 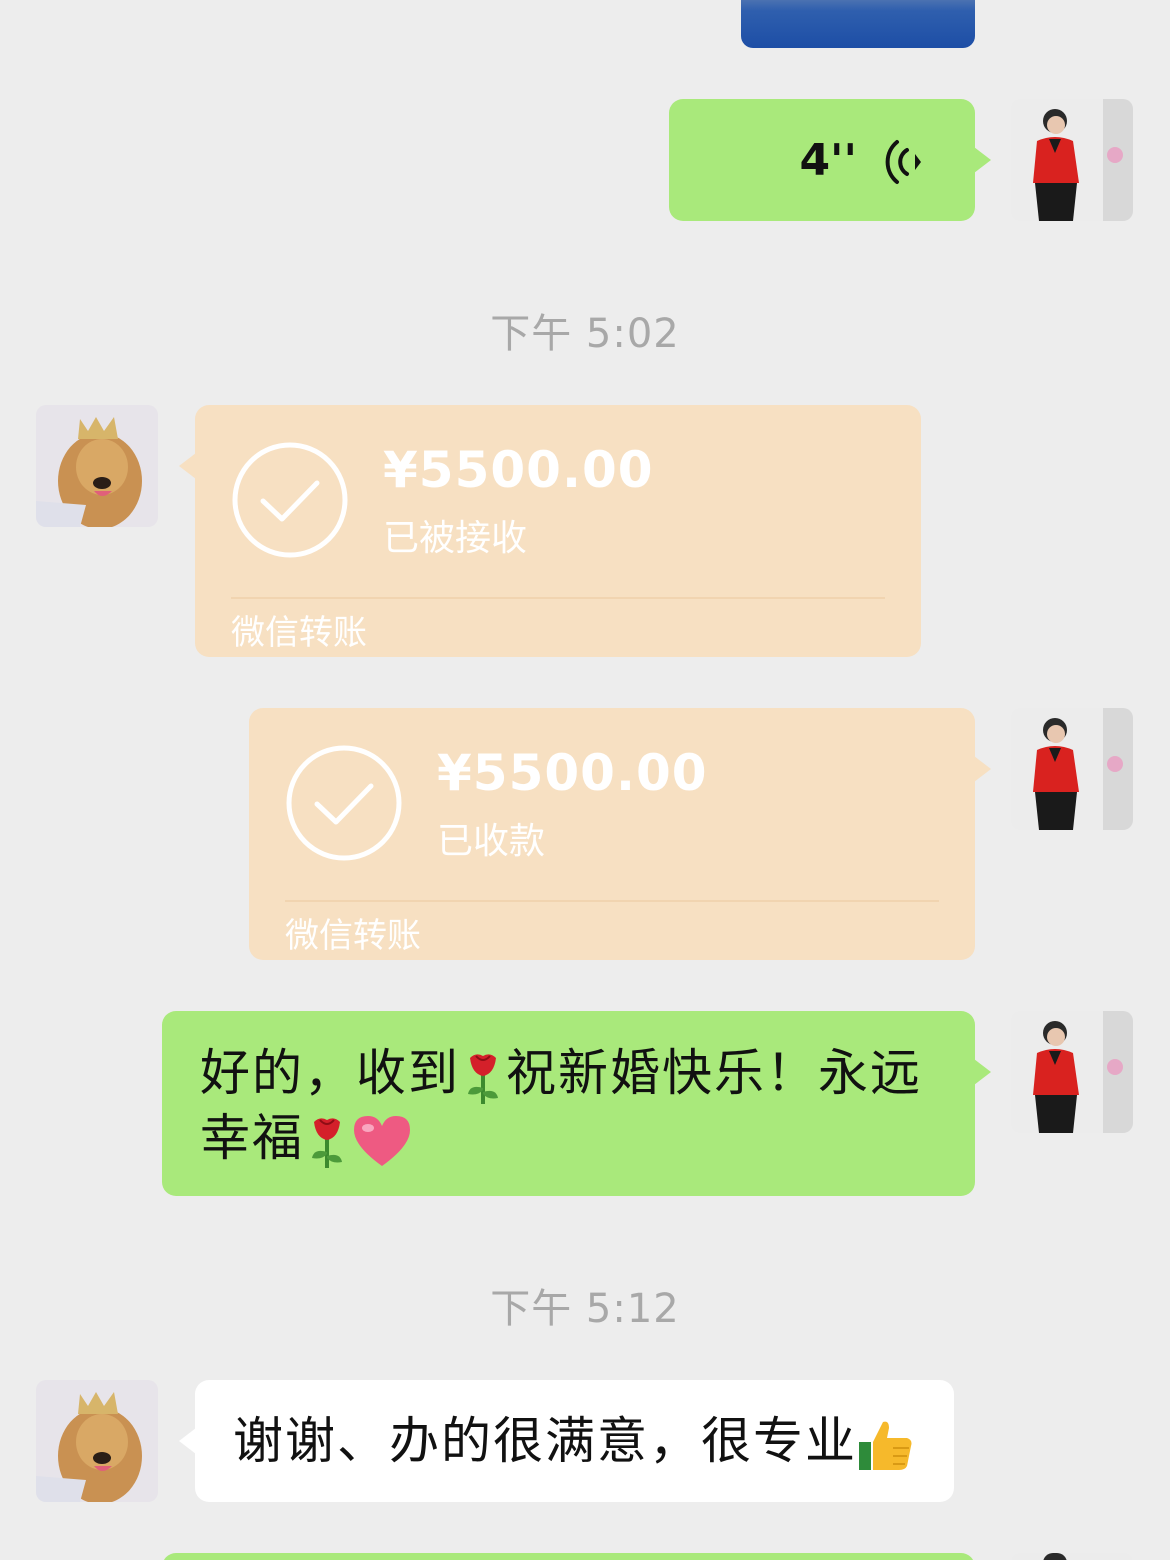 I want to click on thumbs-up-emoji, so click(x=885, y=1445).